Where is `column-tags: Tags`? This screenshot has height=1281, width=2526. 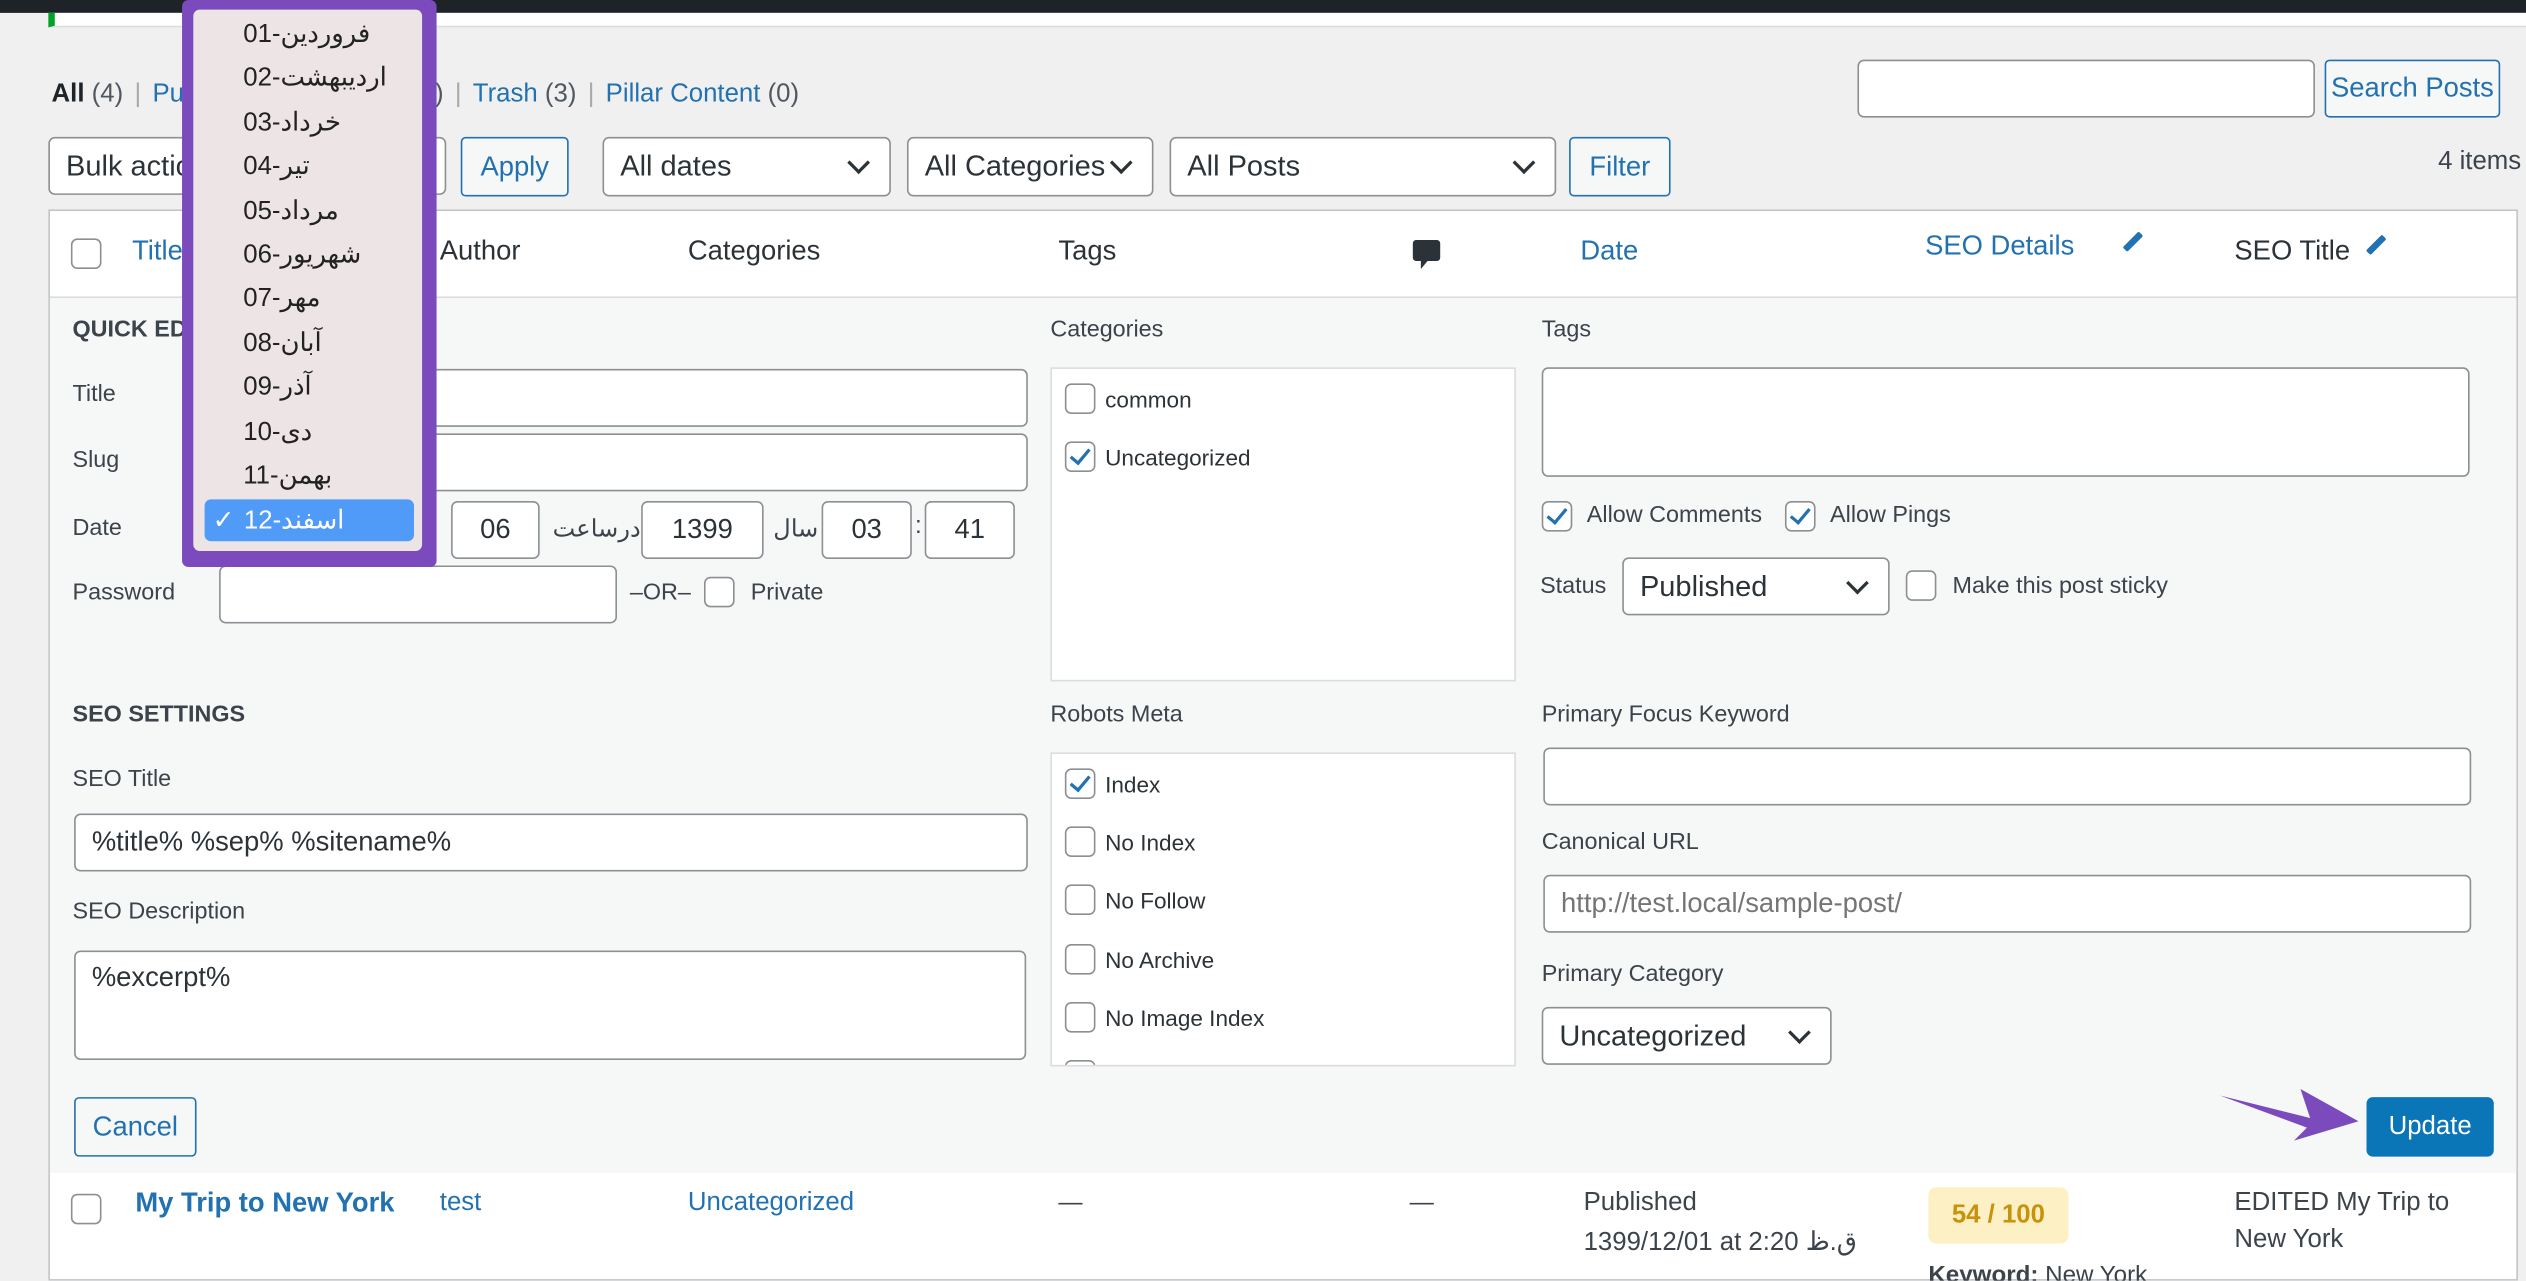
column-tags: Tags is located at coordinates (1087, 250).